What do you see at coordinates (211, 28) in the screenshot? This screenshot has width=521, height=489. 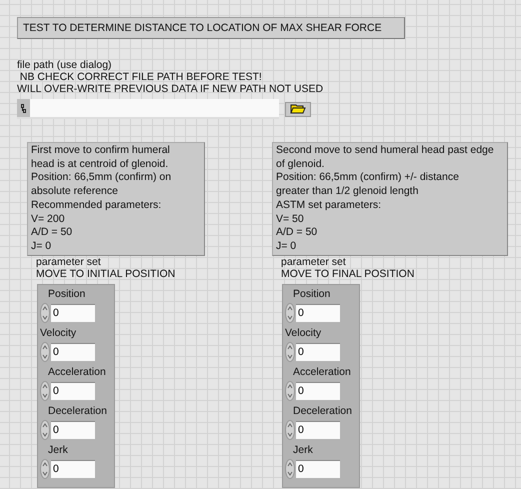 I see `panel-title: TEST TO DETERMINE DISTANCE TO LOCATION OF MAX SHEAR FORCE` at bounding box center [211, 28].